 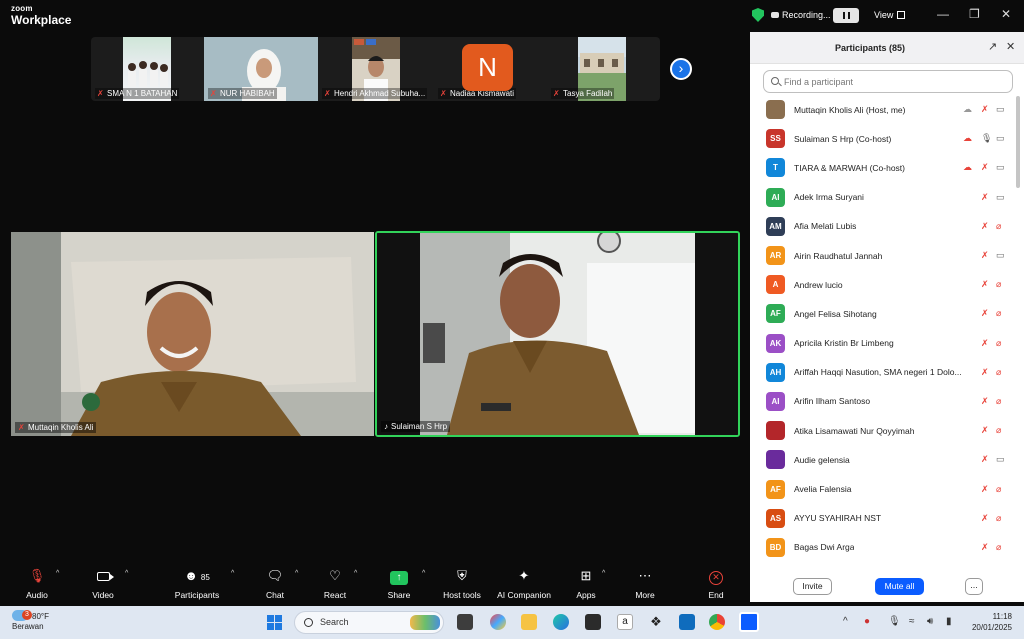 I want to click on mic-on-icon: 🎙︎, so click(x=986, y=138).